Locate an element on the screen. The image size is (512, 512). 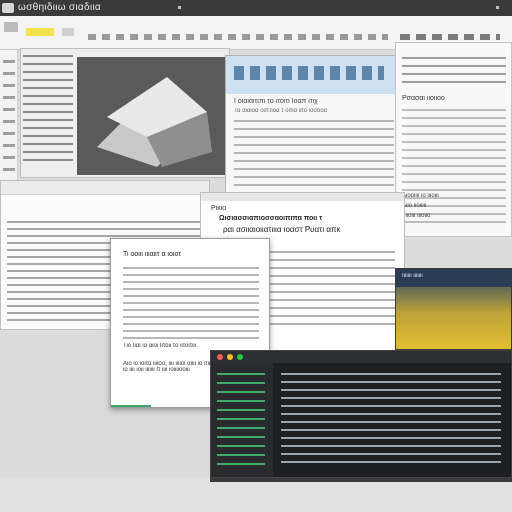
bottom-area is located at coordinates (256, 495).